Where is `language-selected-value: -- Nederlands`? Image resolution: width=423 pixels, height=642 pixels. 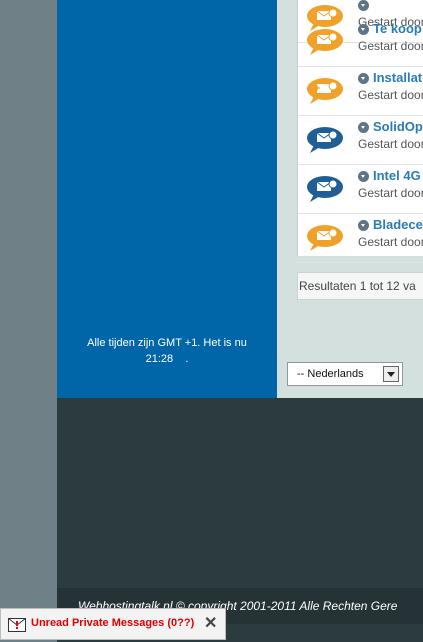 language-selected-value: -- Nederlands is located at coordinates (330, 374).